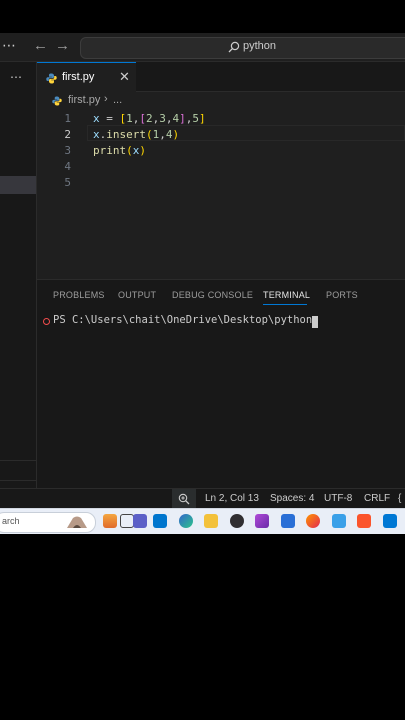 Image resolution: width=405 pixels, height=720 pixels. Describe the element at coordinates (48, 522) in the screenshot. I see `taskbar-search: arch` at that location.